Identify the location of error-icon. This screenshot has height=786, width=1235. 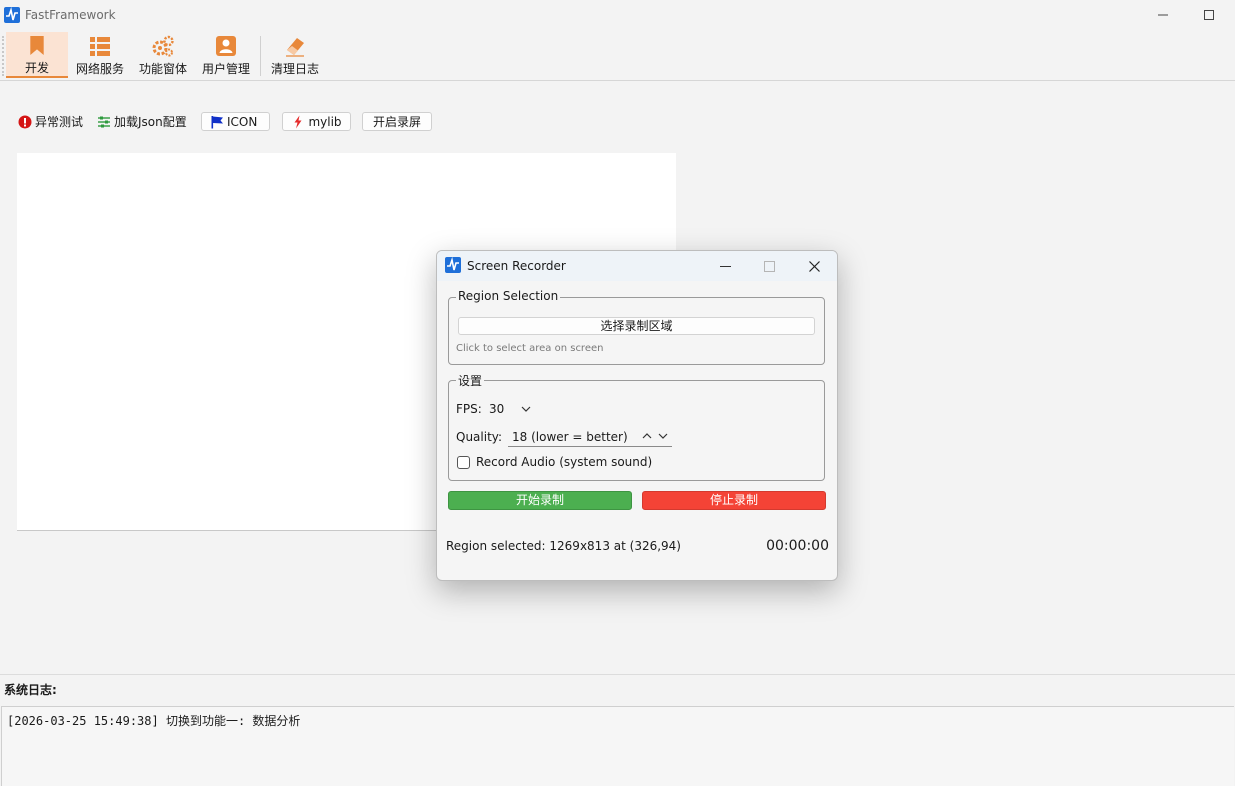
(25, 121).